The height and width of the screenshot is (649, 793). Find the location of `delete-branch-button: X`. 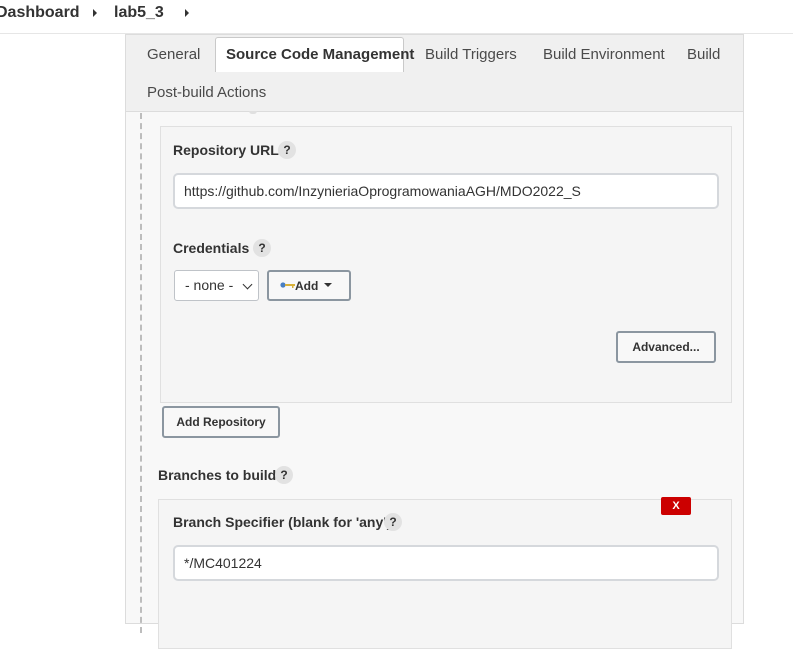

delete-branch-button: X is located at coordinates (676, 506).